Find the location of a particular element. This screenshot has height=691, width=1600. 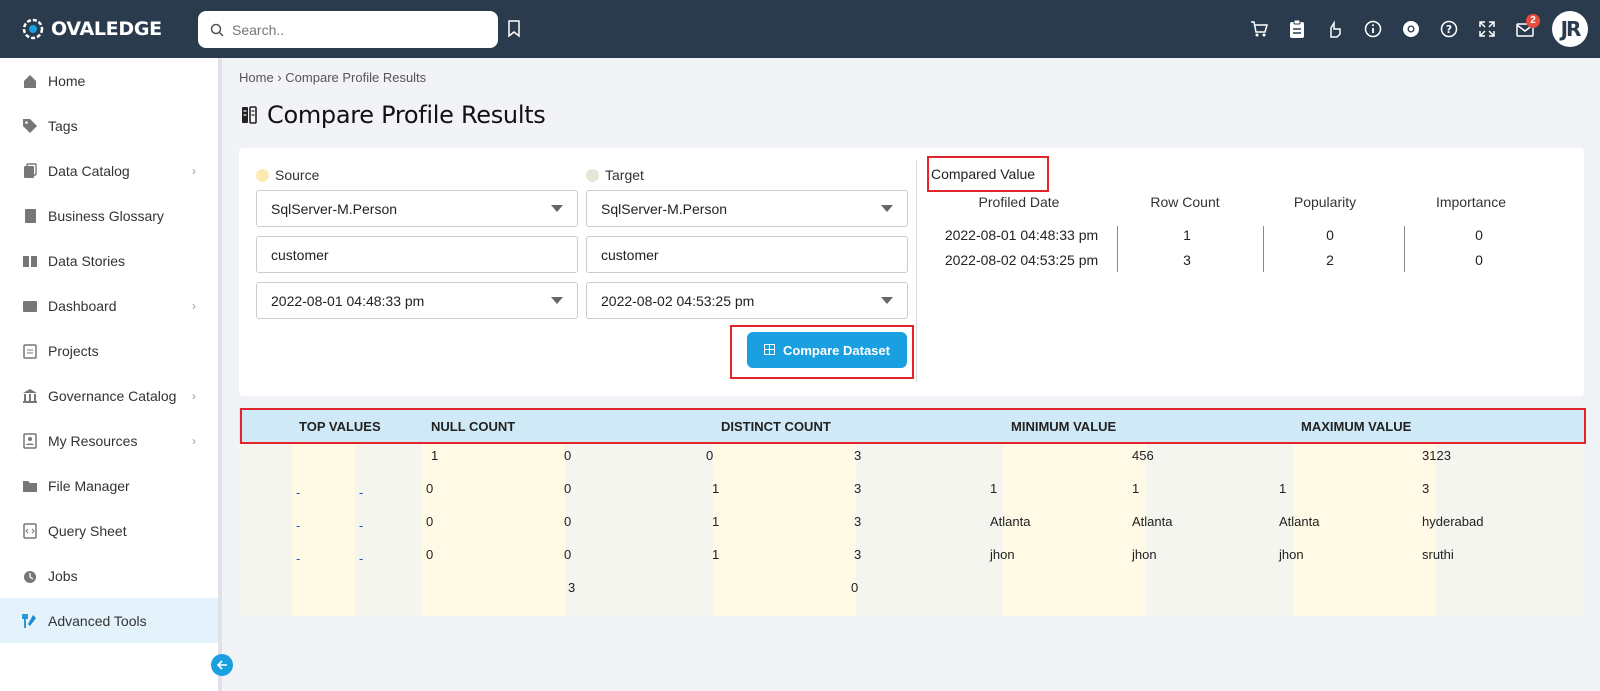

table-cell-tv-a: - is located at coordinates (298, 525).